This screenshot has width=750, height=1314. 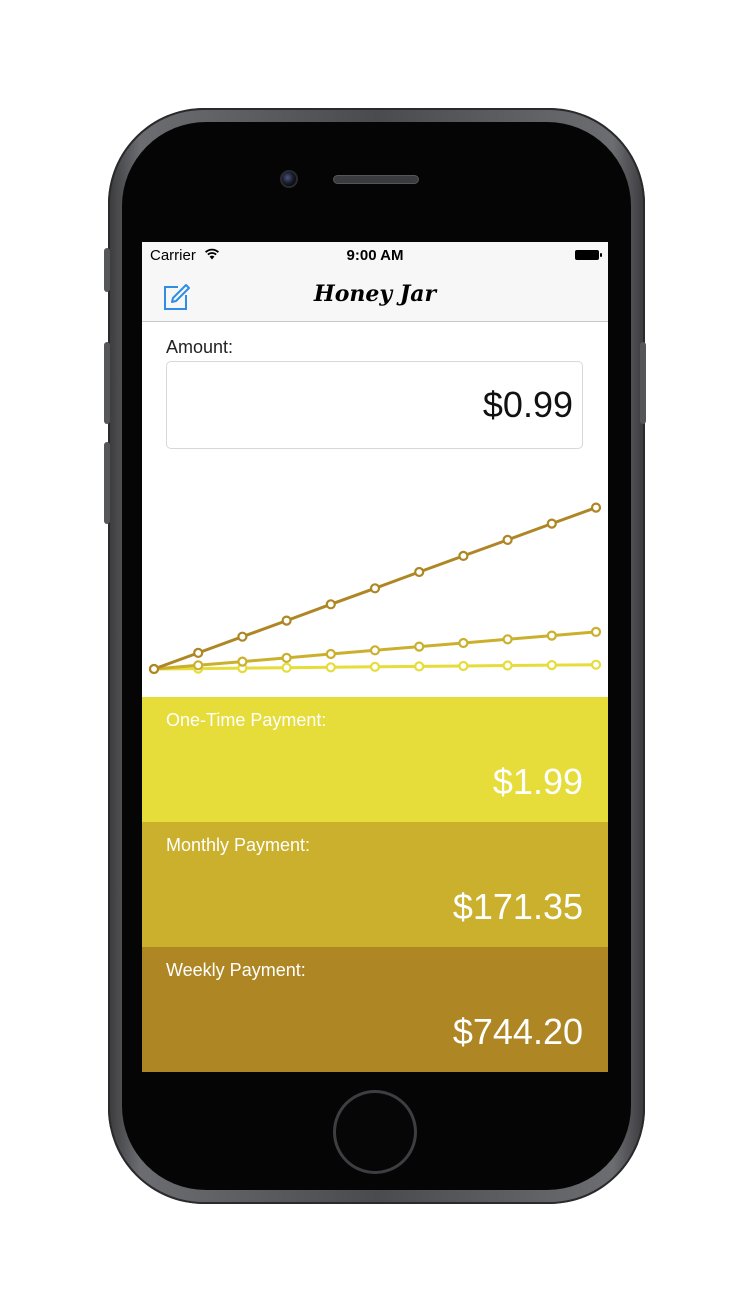 I want to click on status-bar: Carrier 9:00 AM, so click(x=375, y=256).